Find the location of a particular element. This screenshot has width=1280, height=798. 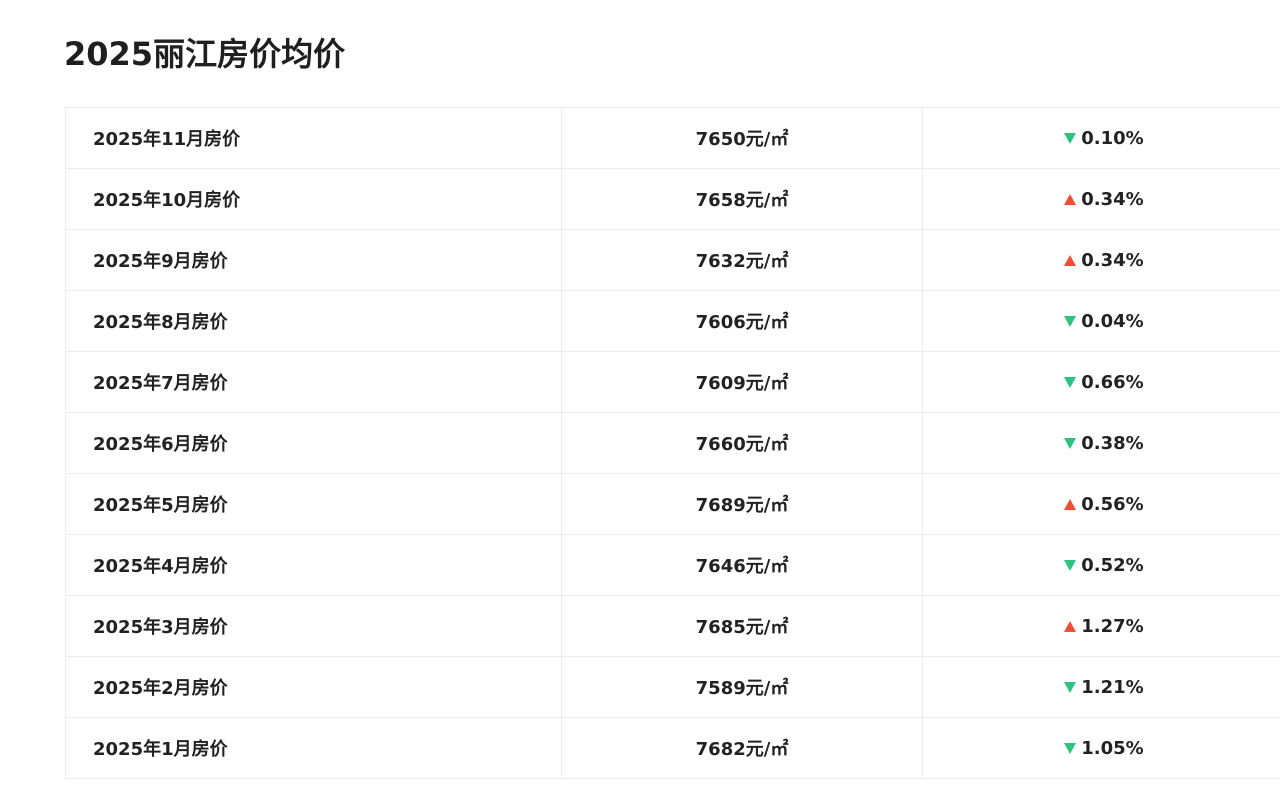

change-indicator: 0.56% is located at coordinates (1103, 504).